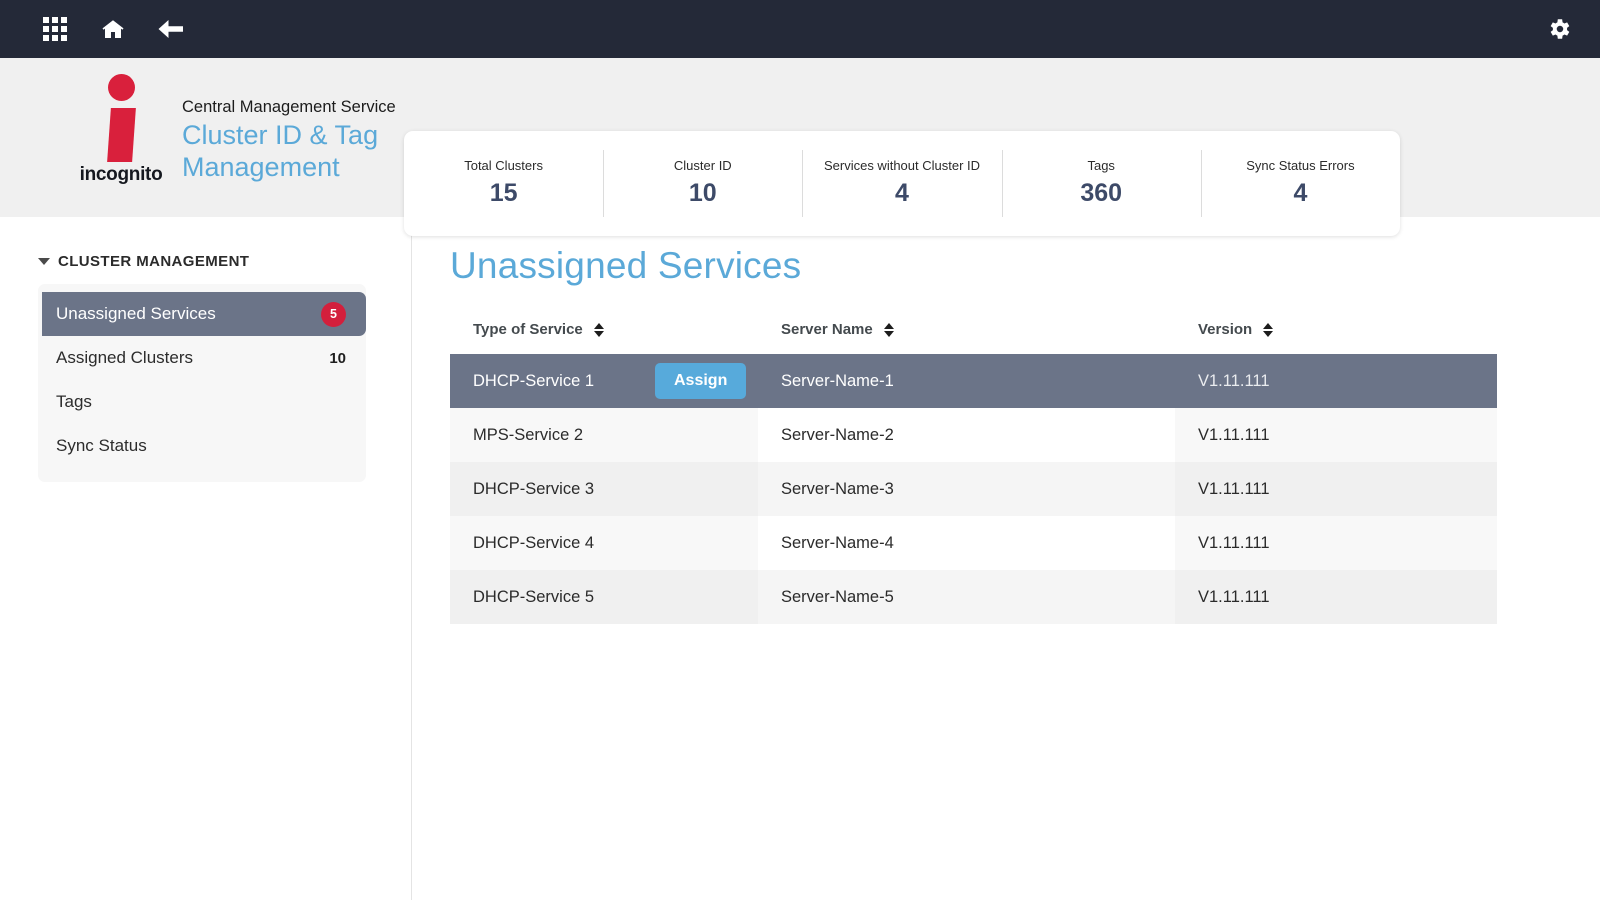 This screenshot has height=900, width=1600. I want to click on logo-stem-shape, so click(121, 135).